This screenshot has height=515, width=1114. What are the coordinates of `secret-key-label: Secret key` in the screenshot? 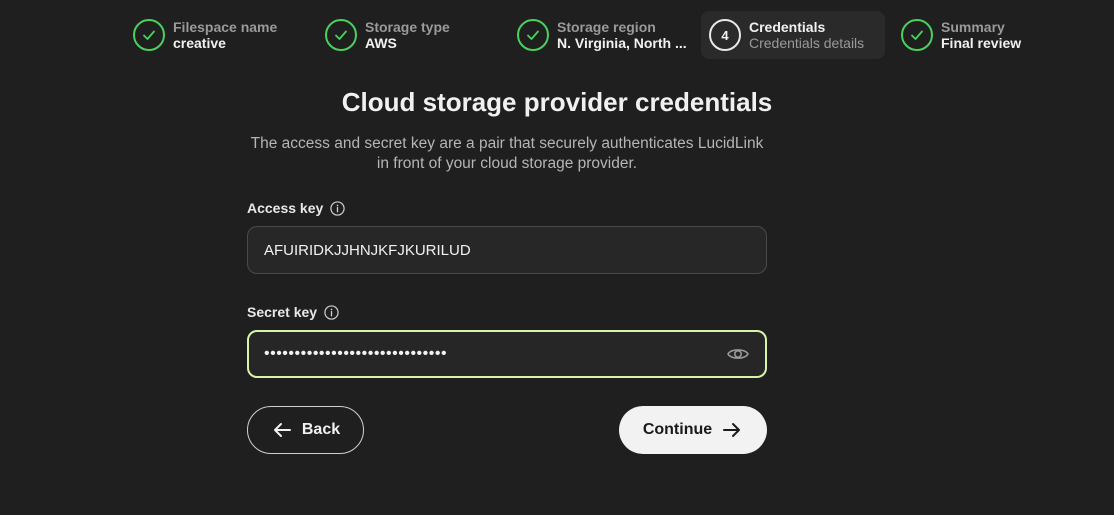 It's located at (293, 312).